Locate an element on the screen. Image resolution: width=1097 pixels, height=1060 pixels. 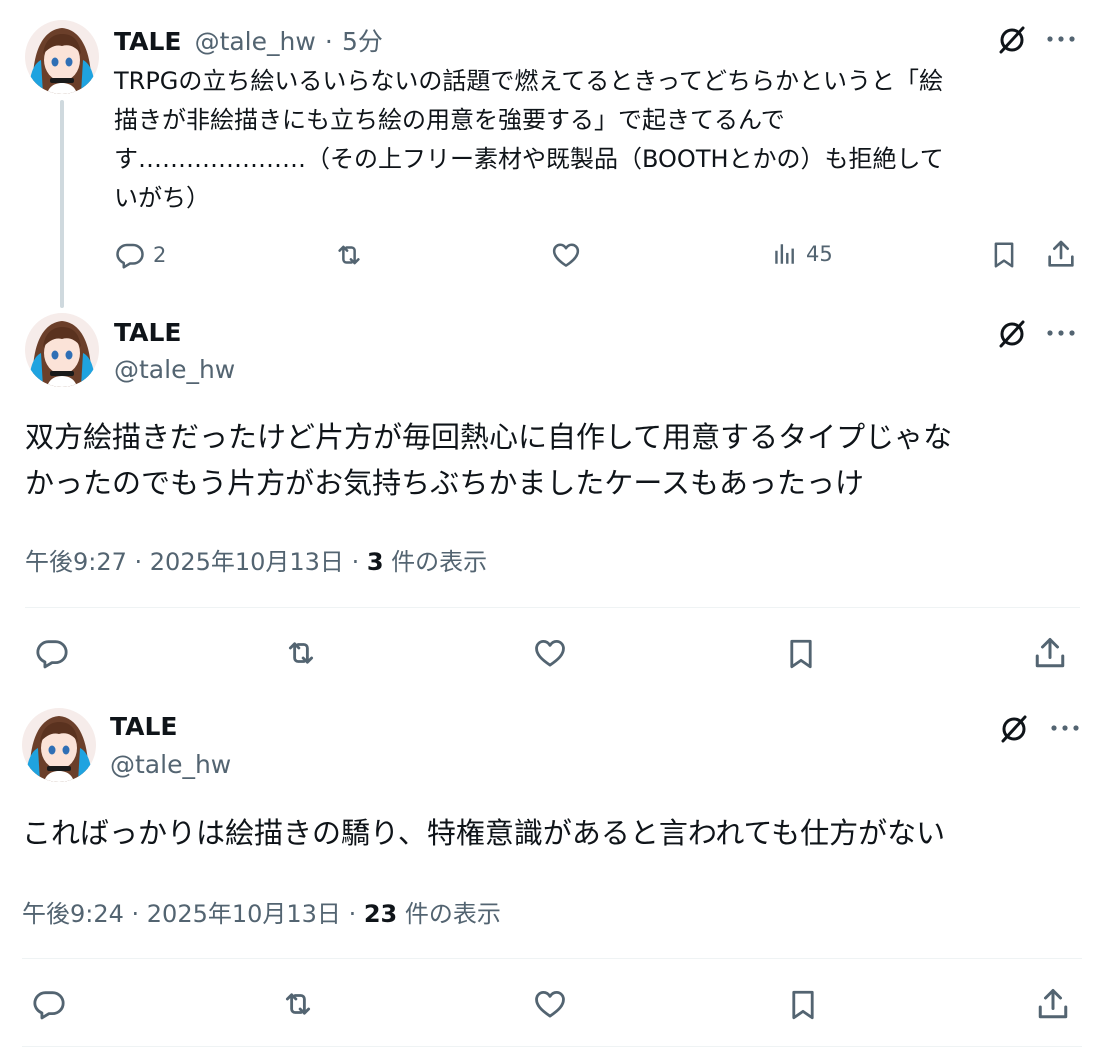
tweet-text-line: 双方絵描きだったけど片方が毎回熱心に自作して用意するタイプじゃな is located at coordinates (489, 437).